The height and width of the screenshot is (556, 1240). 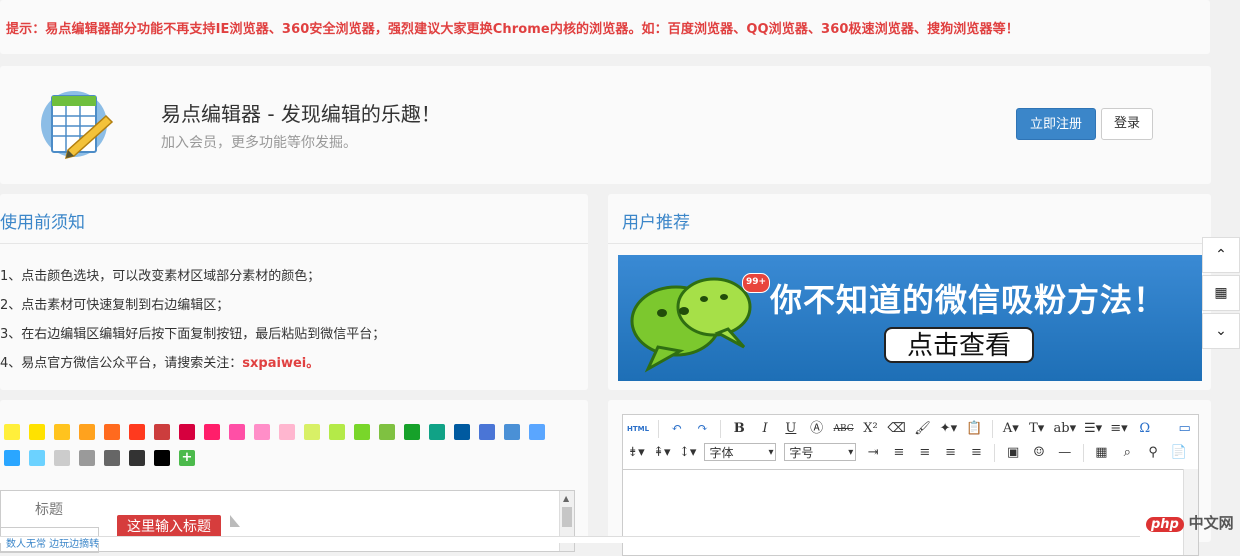 I want to click on paragraph-align-icon: ⇞▾, so click(x=662, y=453).